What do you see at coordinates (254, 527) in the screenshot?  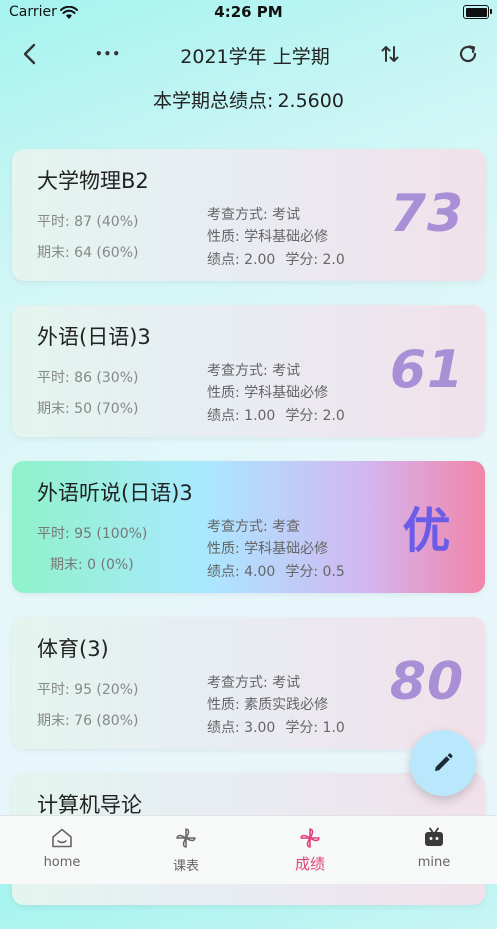 I see `exam-method: 考查方式: 考查` at bounding box center [254, 527].